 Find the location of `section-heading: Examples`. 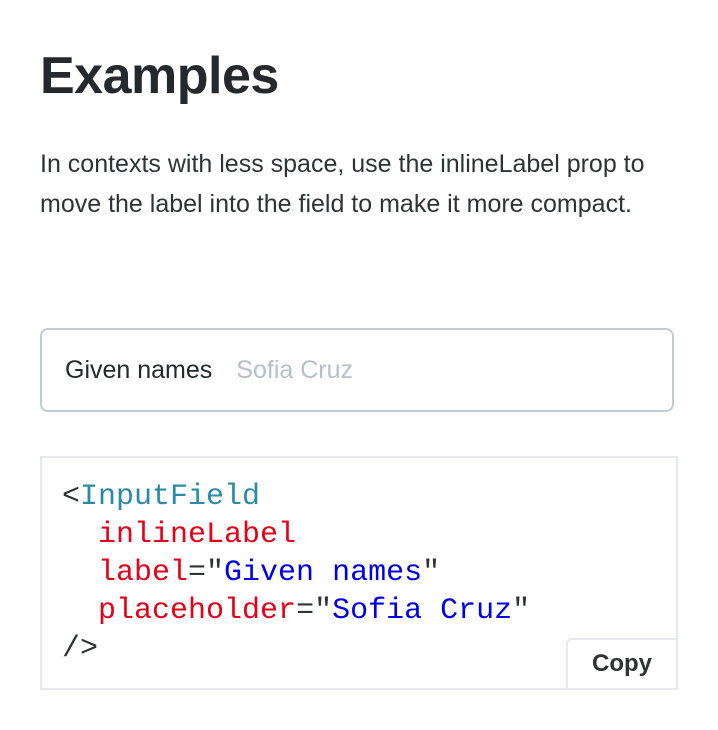

section-heading: Examples is located at coordinates (159, 76).